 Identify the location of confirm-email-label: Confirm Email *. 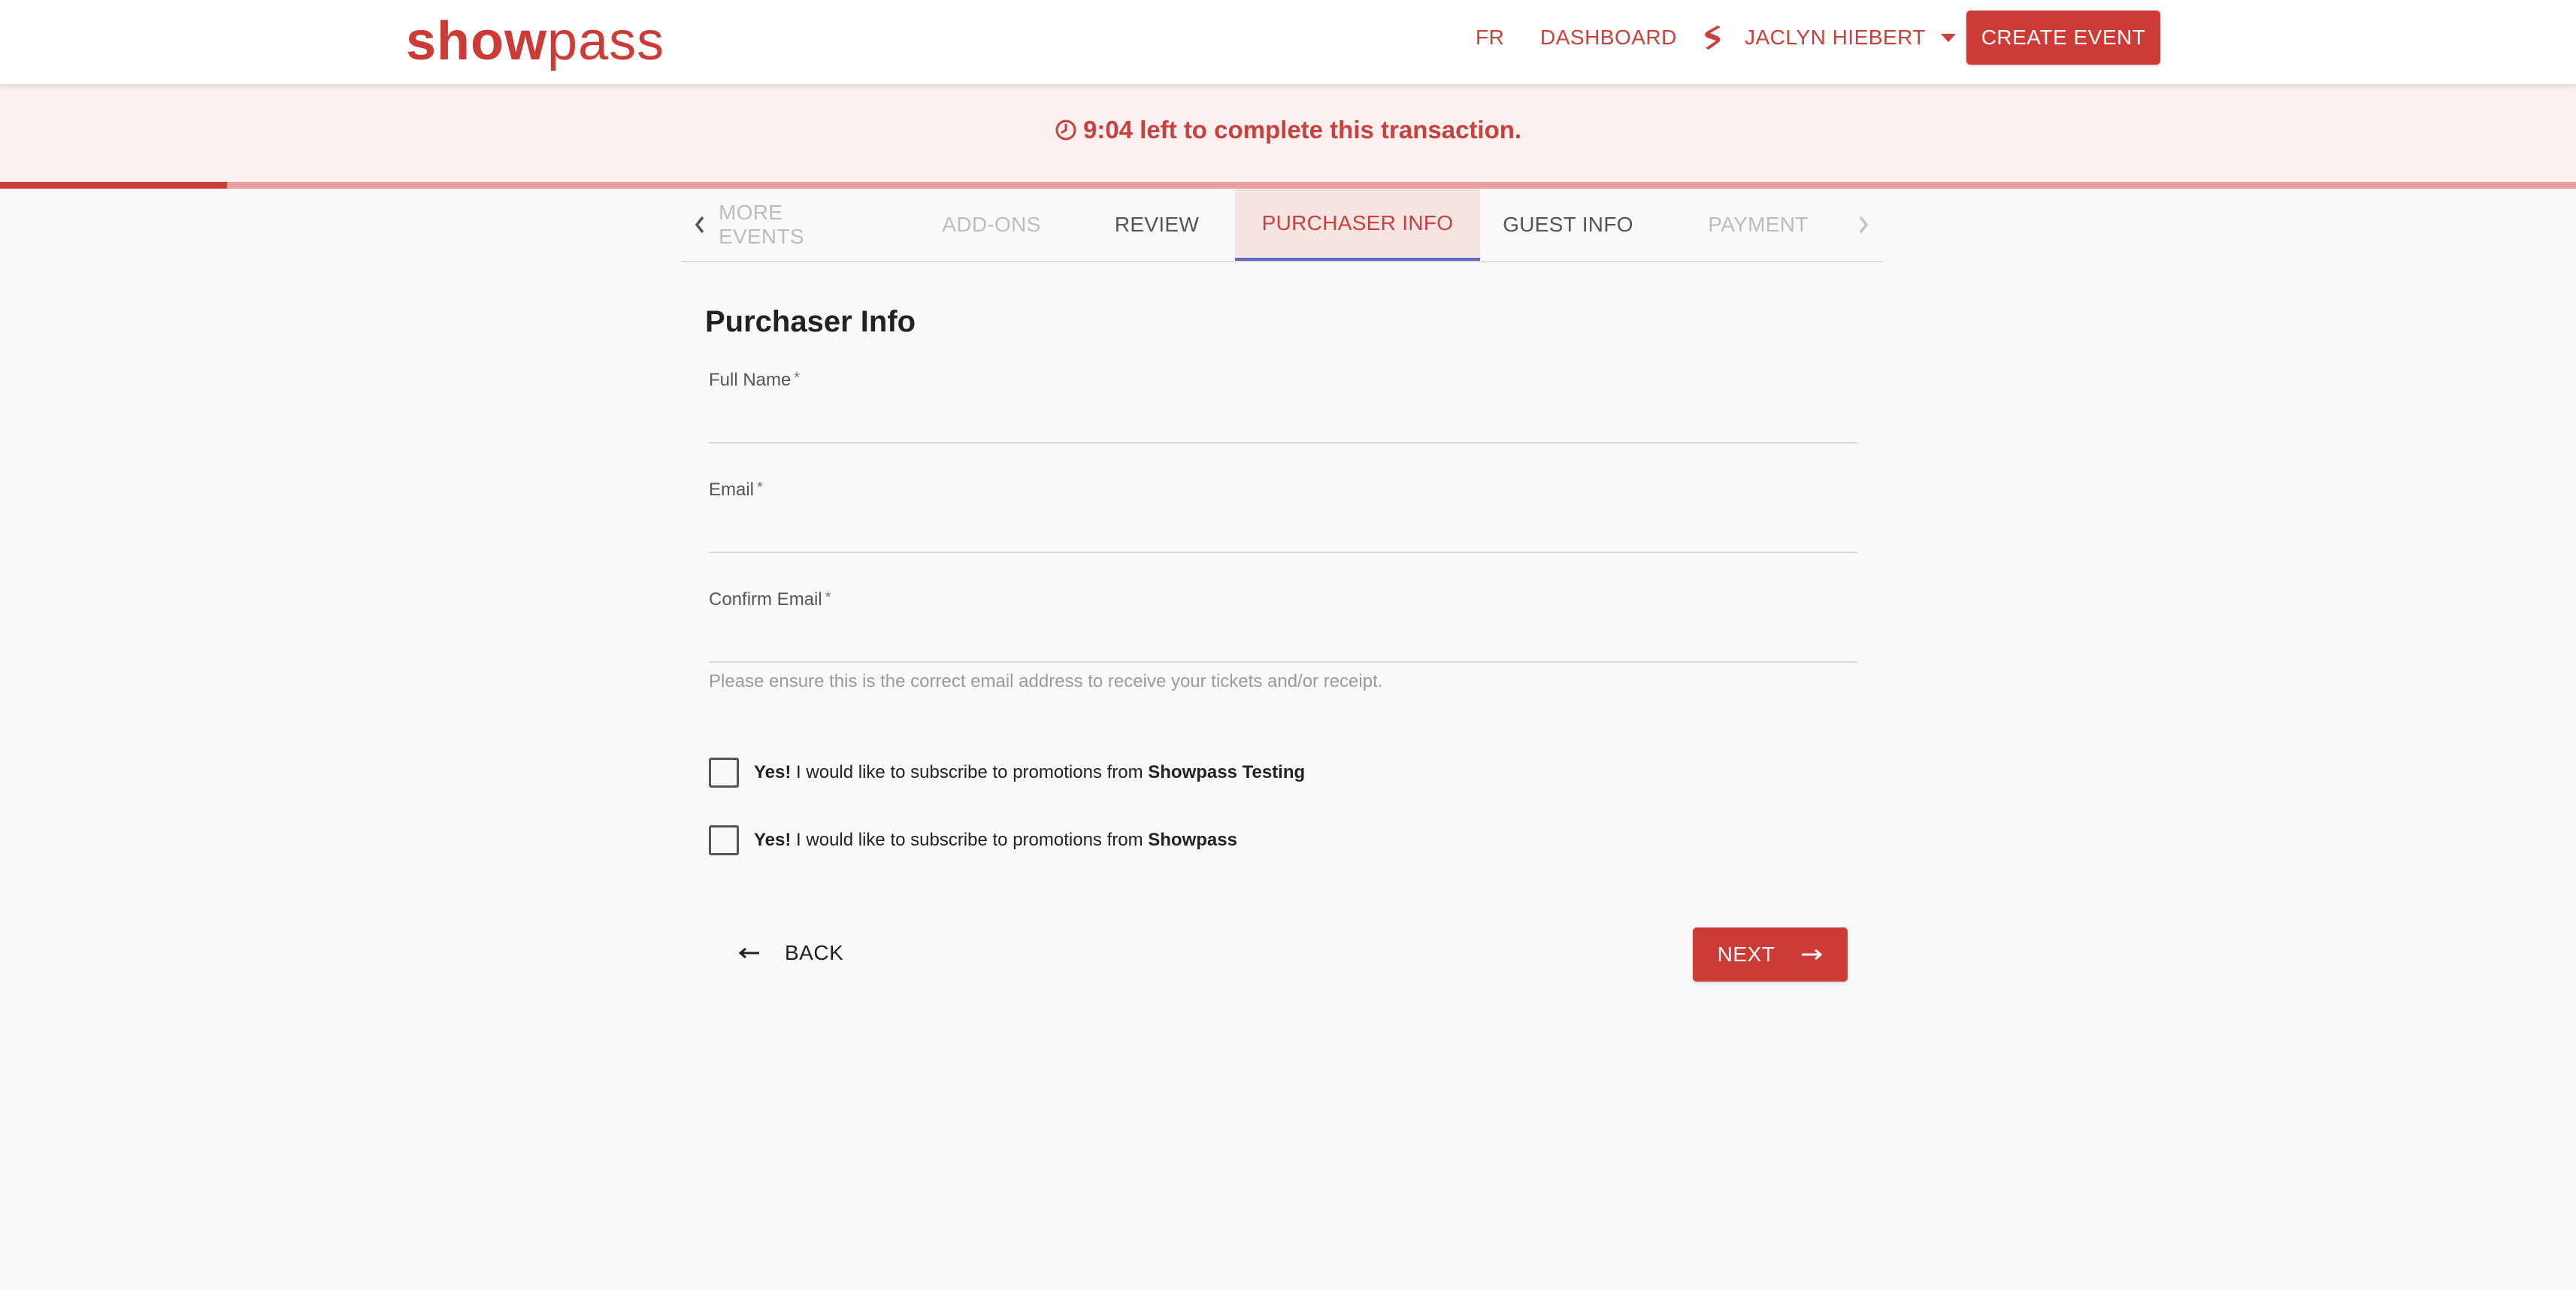
(770, 599).